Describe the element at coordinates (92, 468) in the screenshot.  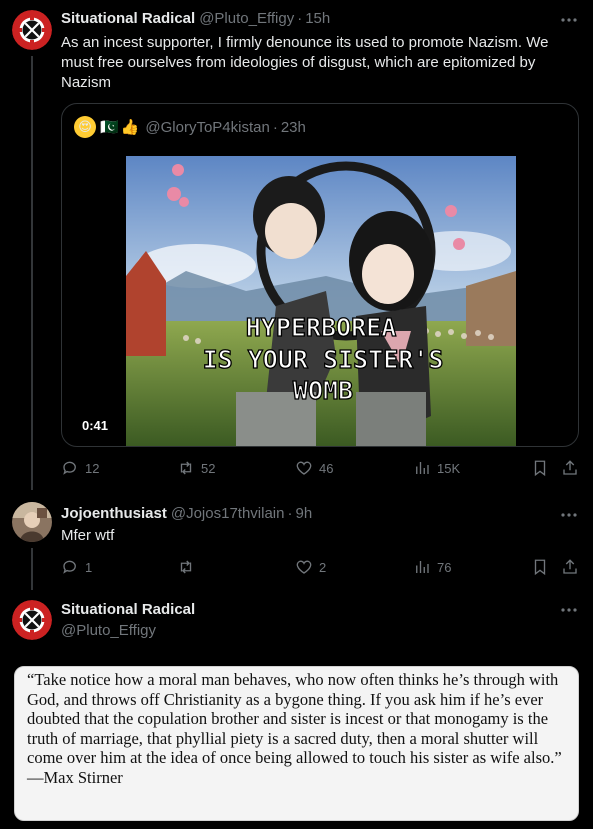
I see `reply-count: 12` at that location.